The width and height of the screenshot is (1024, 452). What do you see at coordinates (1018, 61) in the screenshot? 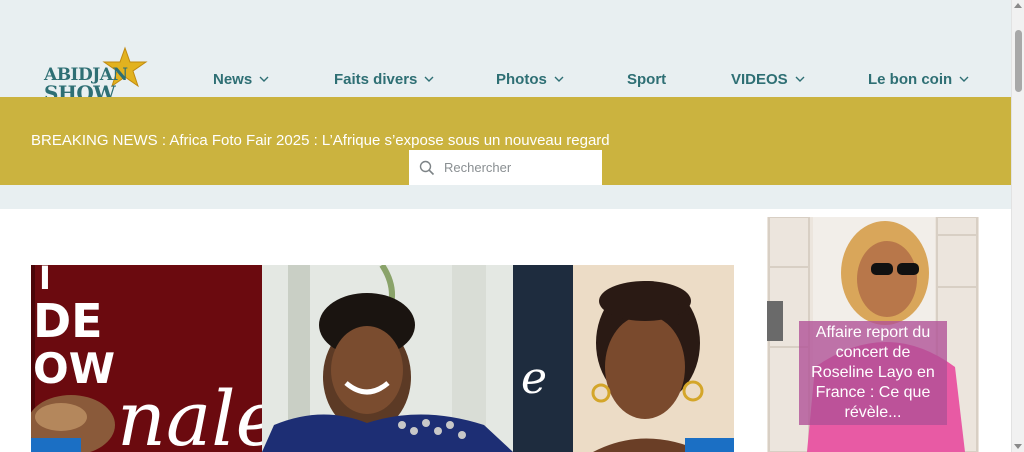
I see `scrollbar-thumb` at bounding box center [1018, 61].